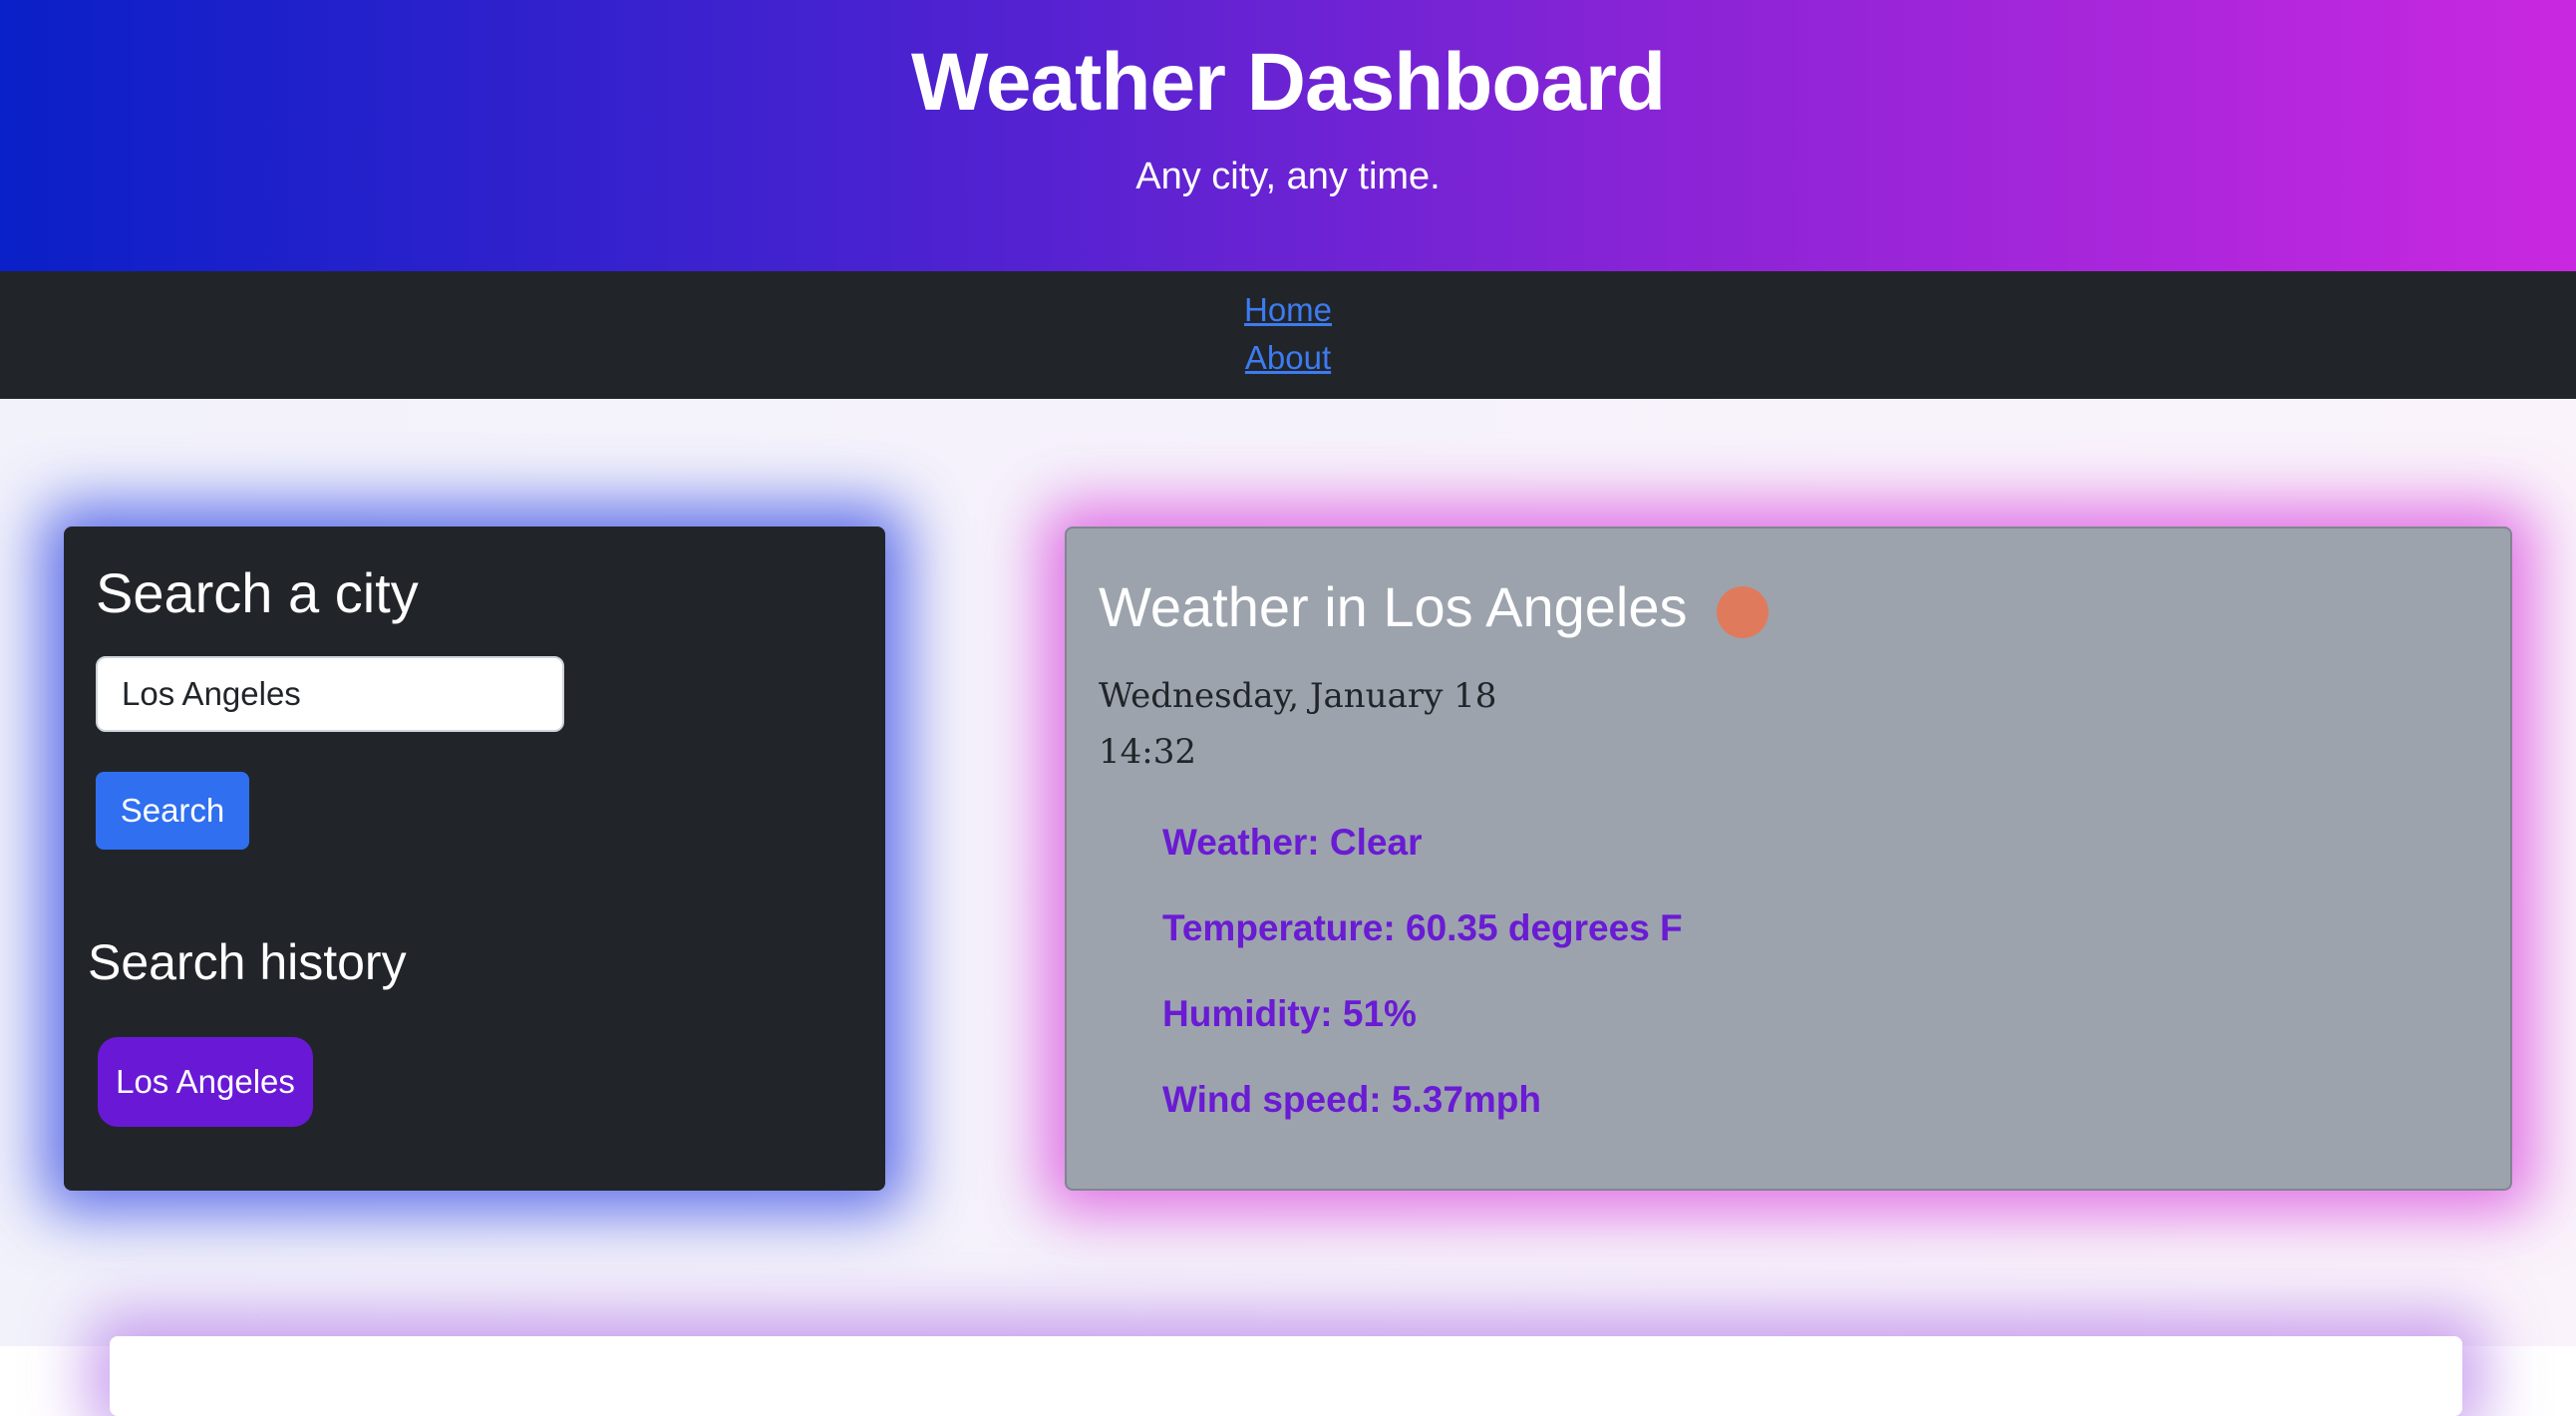 The width and height of the screenshot is (2576, 1416). What do you see at coordinates (247, 962) in the screenshot?
I see `search-history-heading: Search history` at bounding box center [247, 962].